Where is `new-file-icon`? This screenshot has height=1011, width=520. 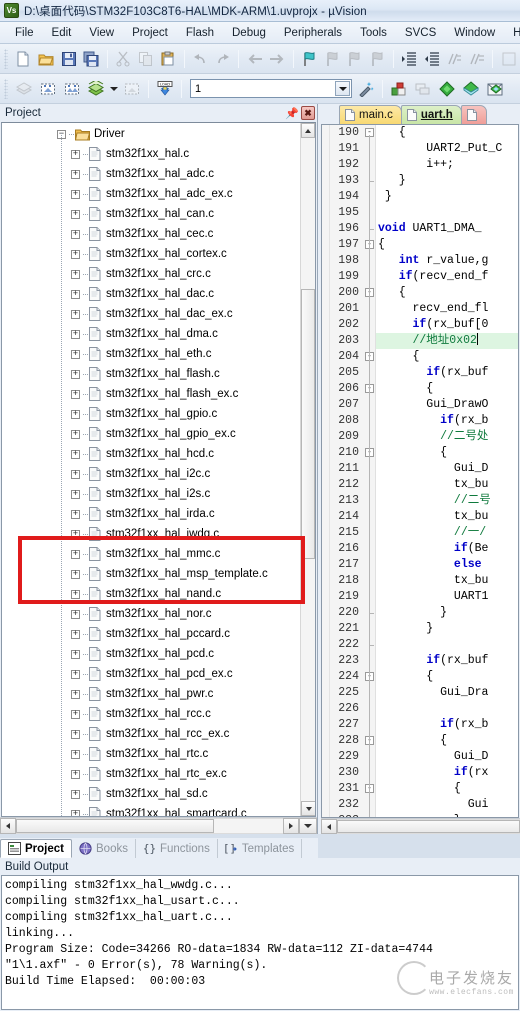
new-file-icon is located at coordinates (23, 59).